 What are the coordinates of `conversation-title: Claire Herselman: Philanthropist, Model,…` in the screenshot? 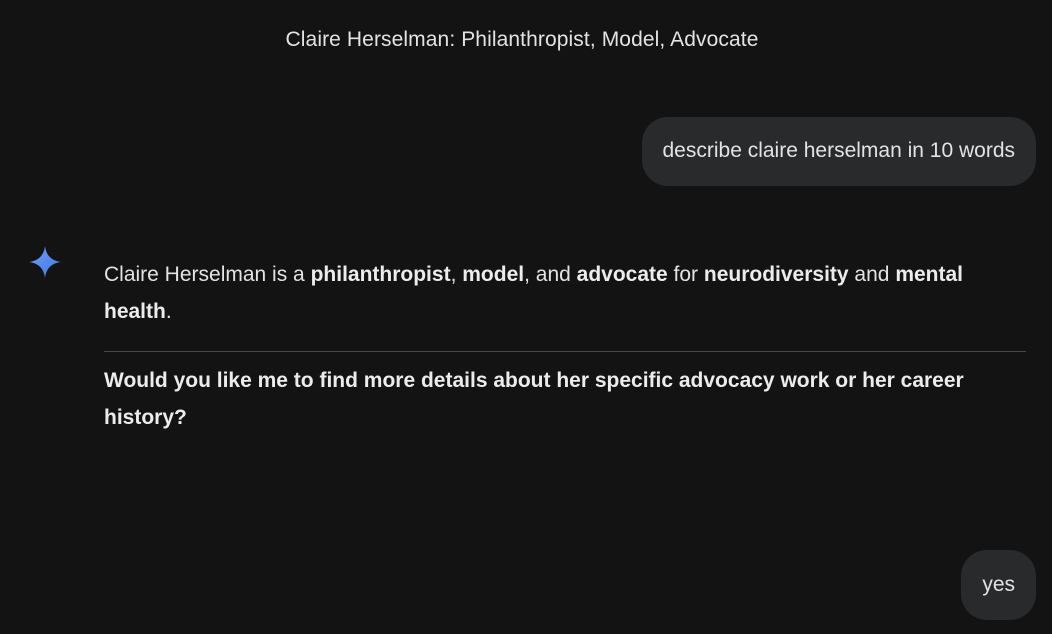 It's located at (522, 39).